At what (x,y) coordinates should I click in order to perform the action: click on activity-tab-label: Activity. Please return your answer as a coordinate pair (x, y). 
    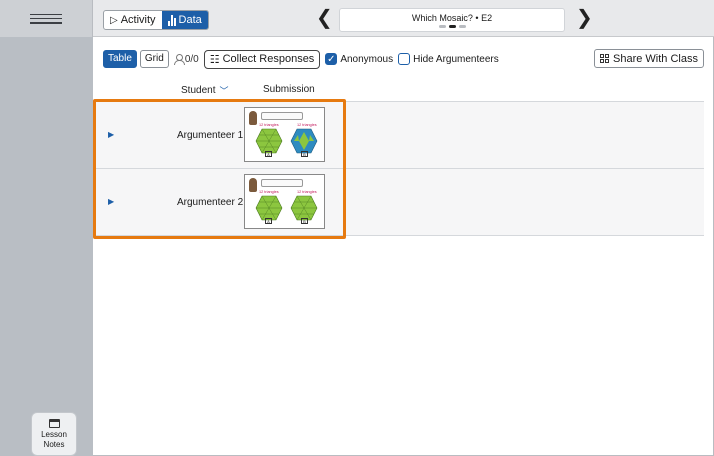
    Looking at the image, I should click on (138, 20).